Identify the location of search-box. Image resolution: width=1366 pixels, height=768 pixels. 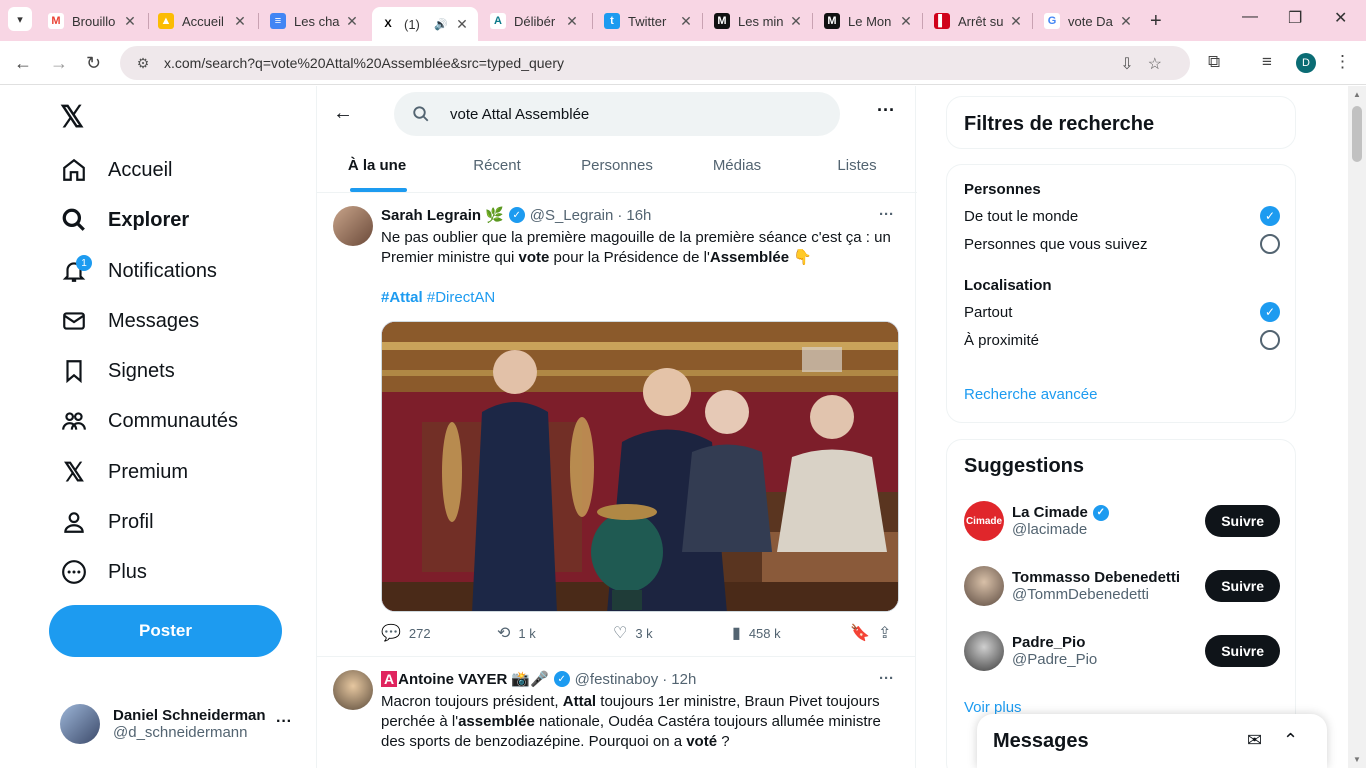
(617, 114).